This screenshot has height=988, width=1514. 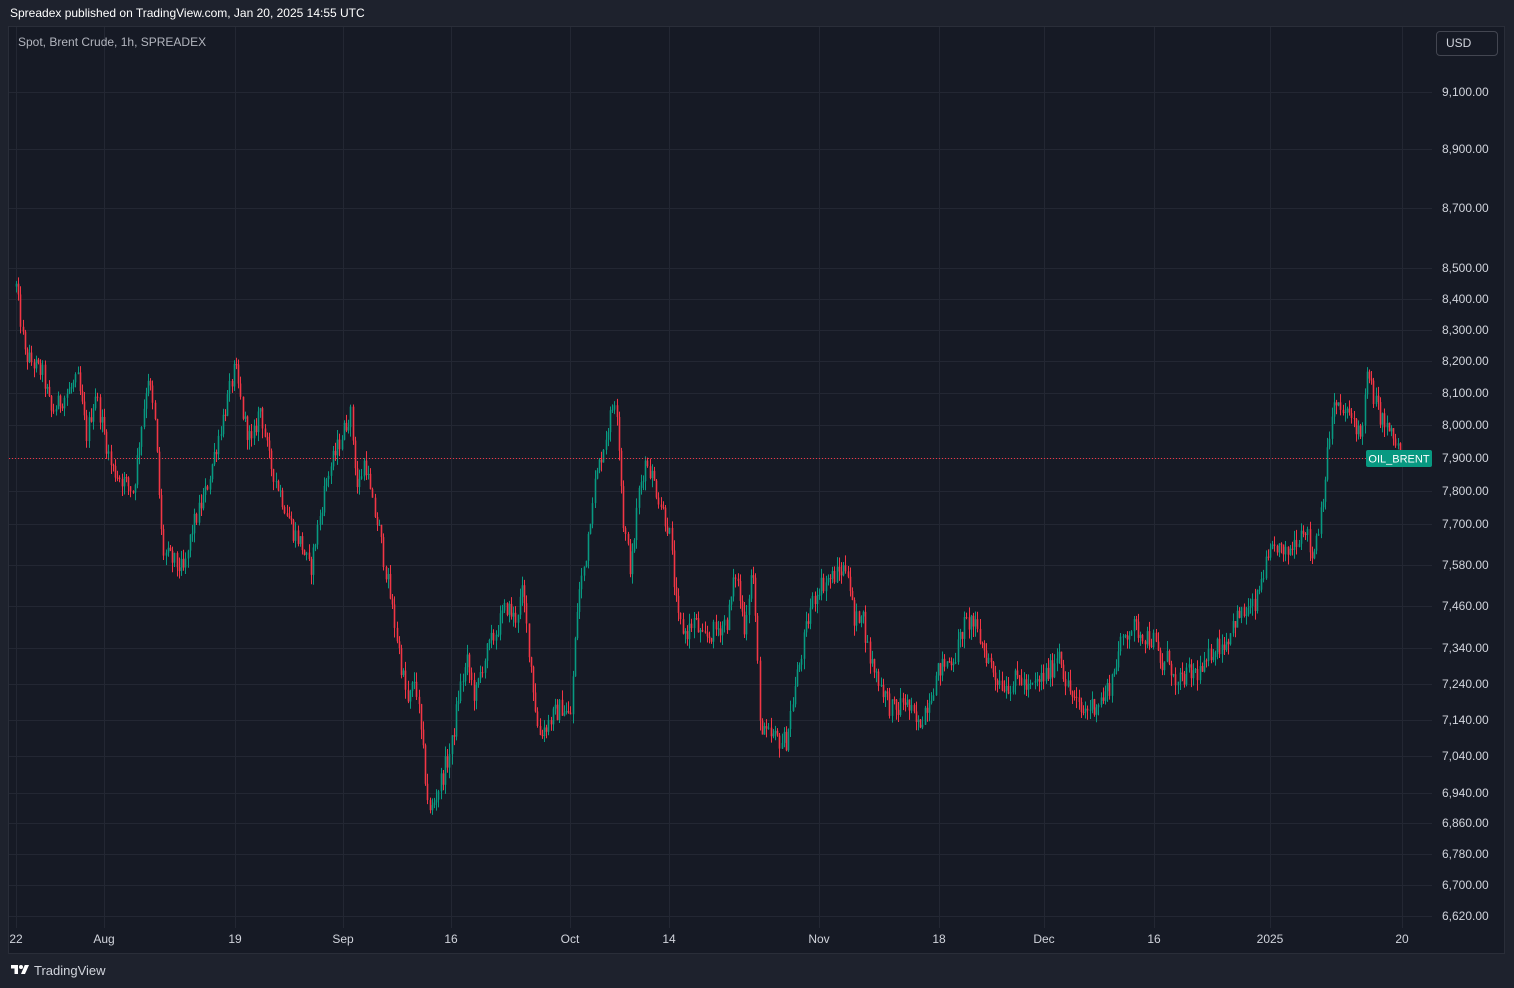 What do you see at coordinates (818, 939) in the screenshot?
I see `time-tick-label: Nov` at bounding box center [818, 939].